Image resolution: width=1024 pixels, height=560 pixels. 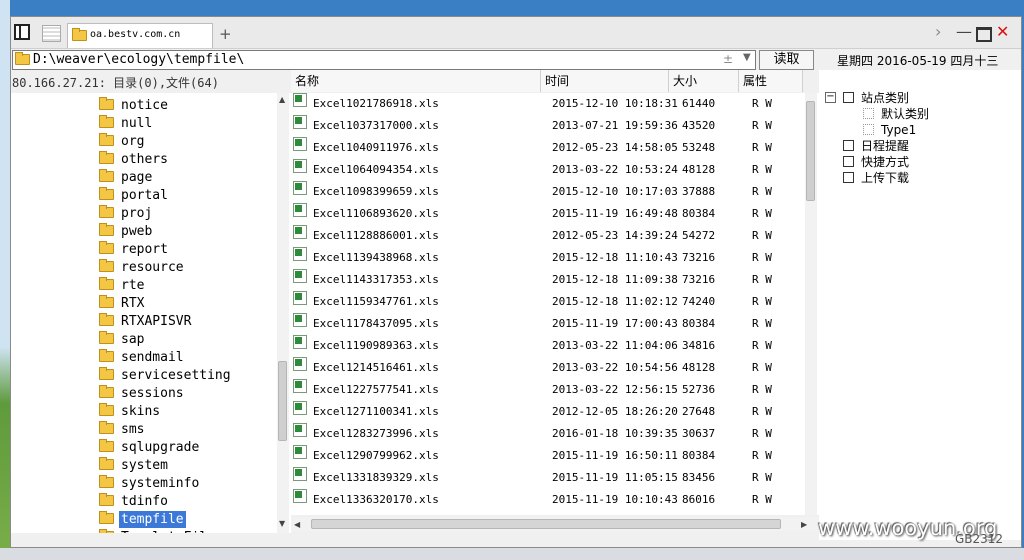 I want to click on sidebar-toggle-icon, so click(x=22, y=32).